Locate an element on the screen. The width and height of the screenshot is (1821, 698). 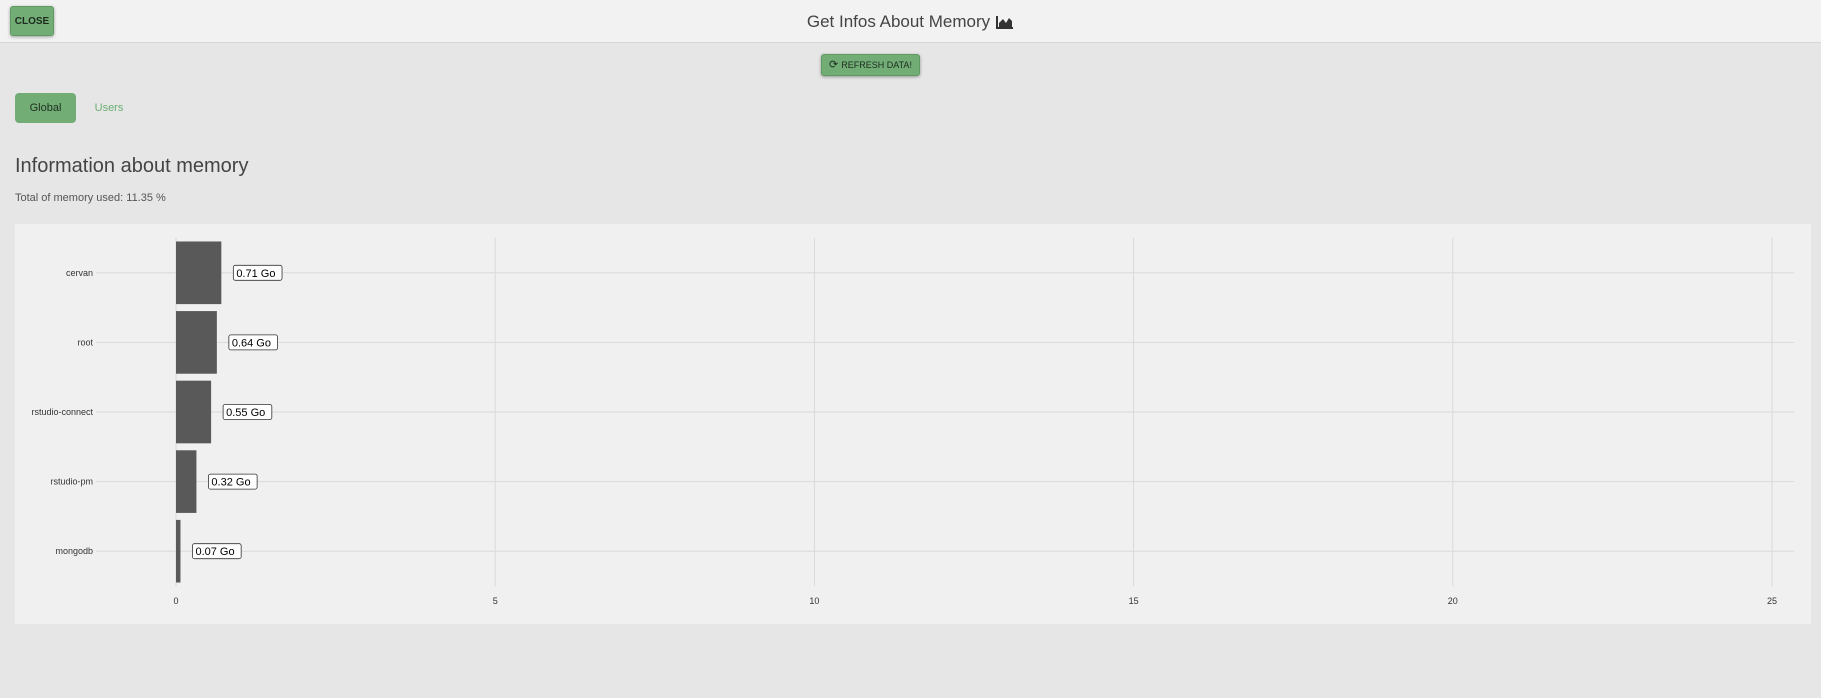
y-tick-label: mongodb is located at coordinates (74, 551).